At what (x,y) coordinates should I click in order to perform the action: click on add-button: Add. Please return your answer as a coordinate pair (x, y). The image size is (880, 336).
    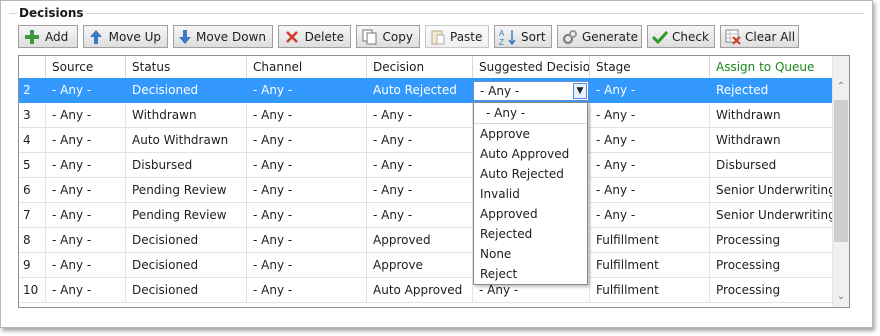
    Looking at the image, I should click on (48, 36).